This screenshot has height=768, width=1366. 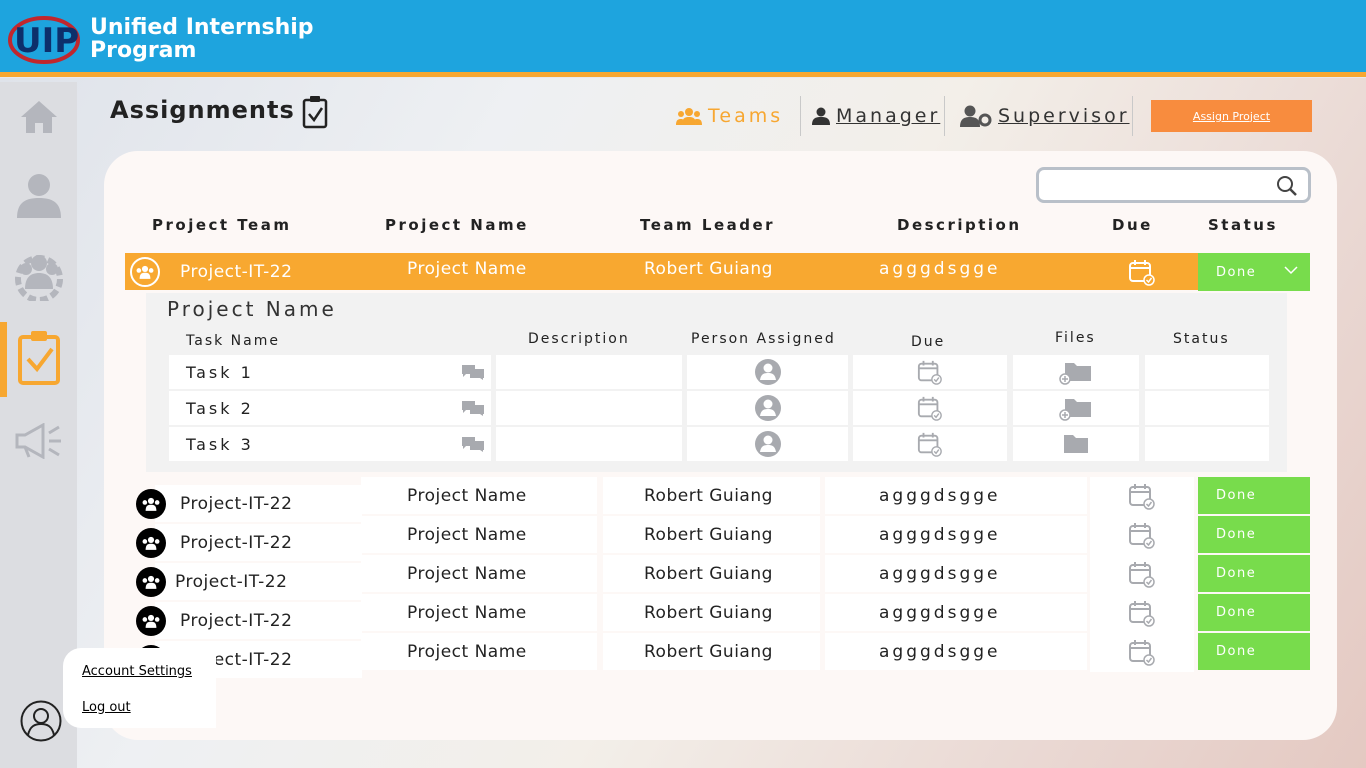 I want to click on account-settings-link: Account Settings, so click(x=137, y=671).